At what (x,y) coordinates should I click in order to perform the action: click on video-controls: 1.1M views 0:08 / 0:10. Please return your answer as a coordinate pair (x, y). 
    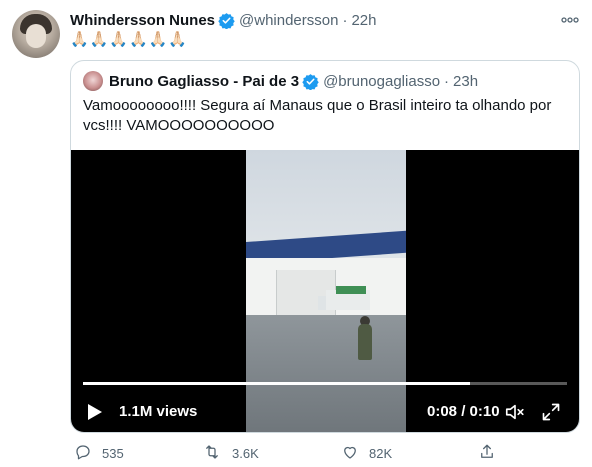
    Looking at the image, I should click on (325, 412).